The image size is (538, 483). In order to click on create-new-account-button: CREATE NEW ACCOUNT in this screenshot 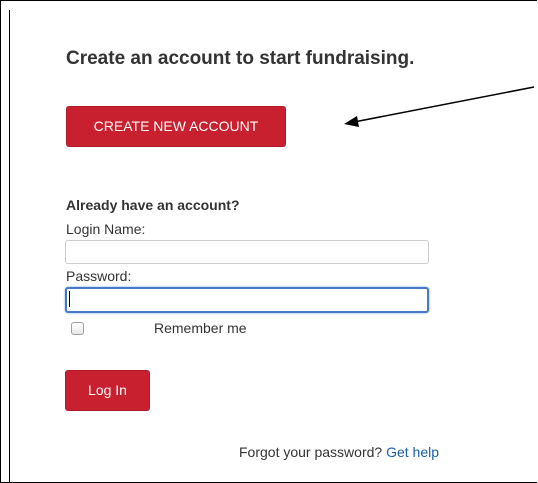, I will do `click(176, 126)`.